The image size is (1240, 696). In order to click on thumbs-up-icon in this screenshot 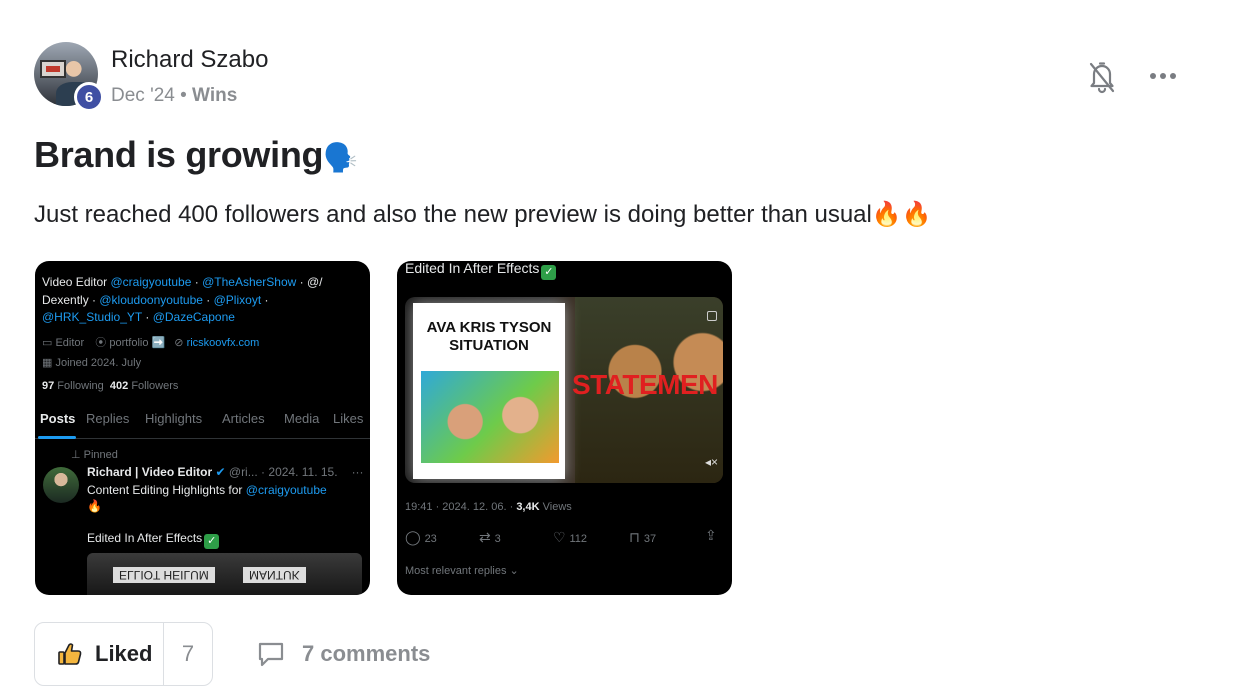, I will do `click(70, 654)`.